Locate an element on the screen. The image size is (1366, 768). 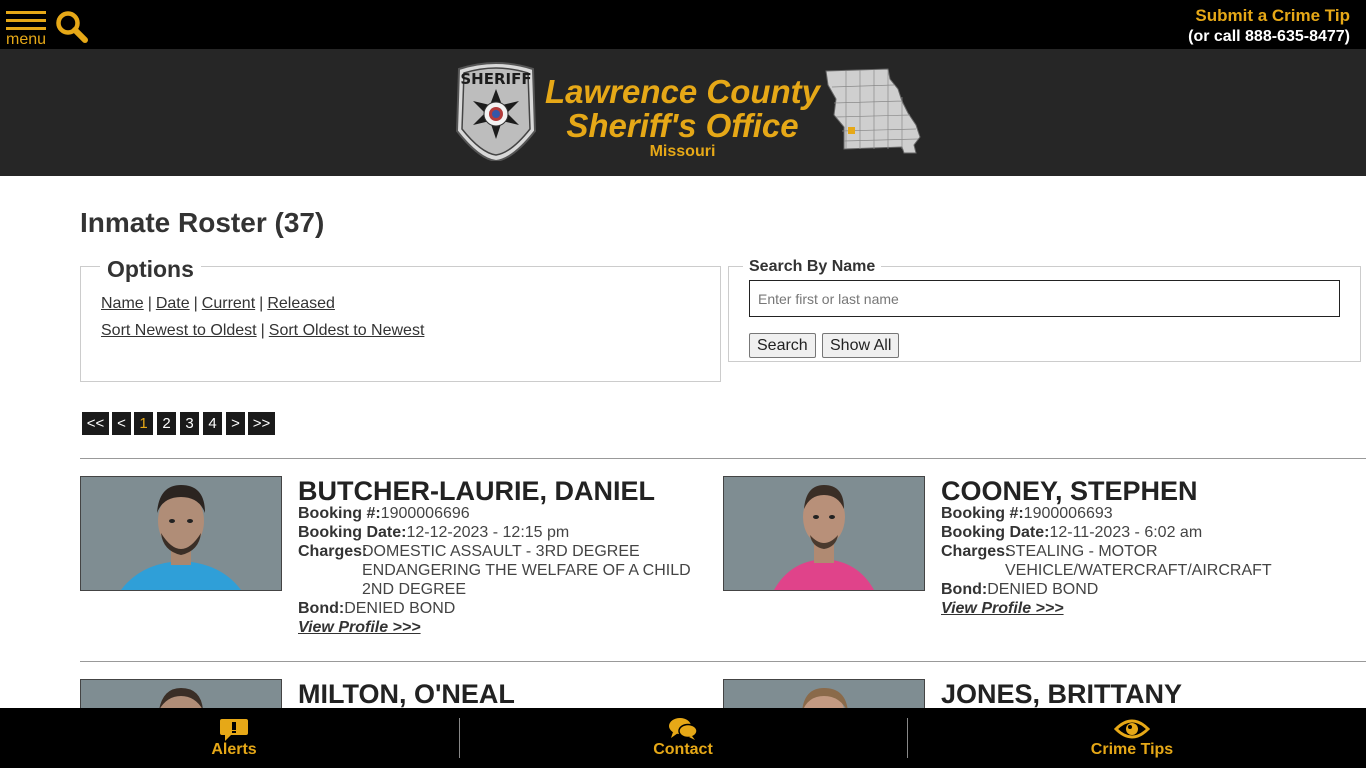
search-icon is located at coordinates (72, 27).